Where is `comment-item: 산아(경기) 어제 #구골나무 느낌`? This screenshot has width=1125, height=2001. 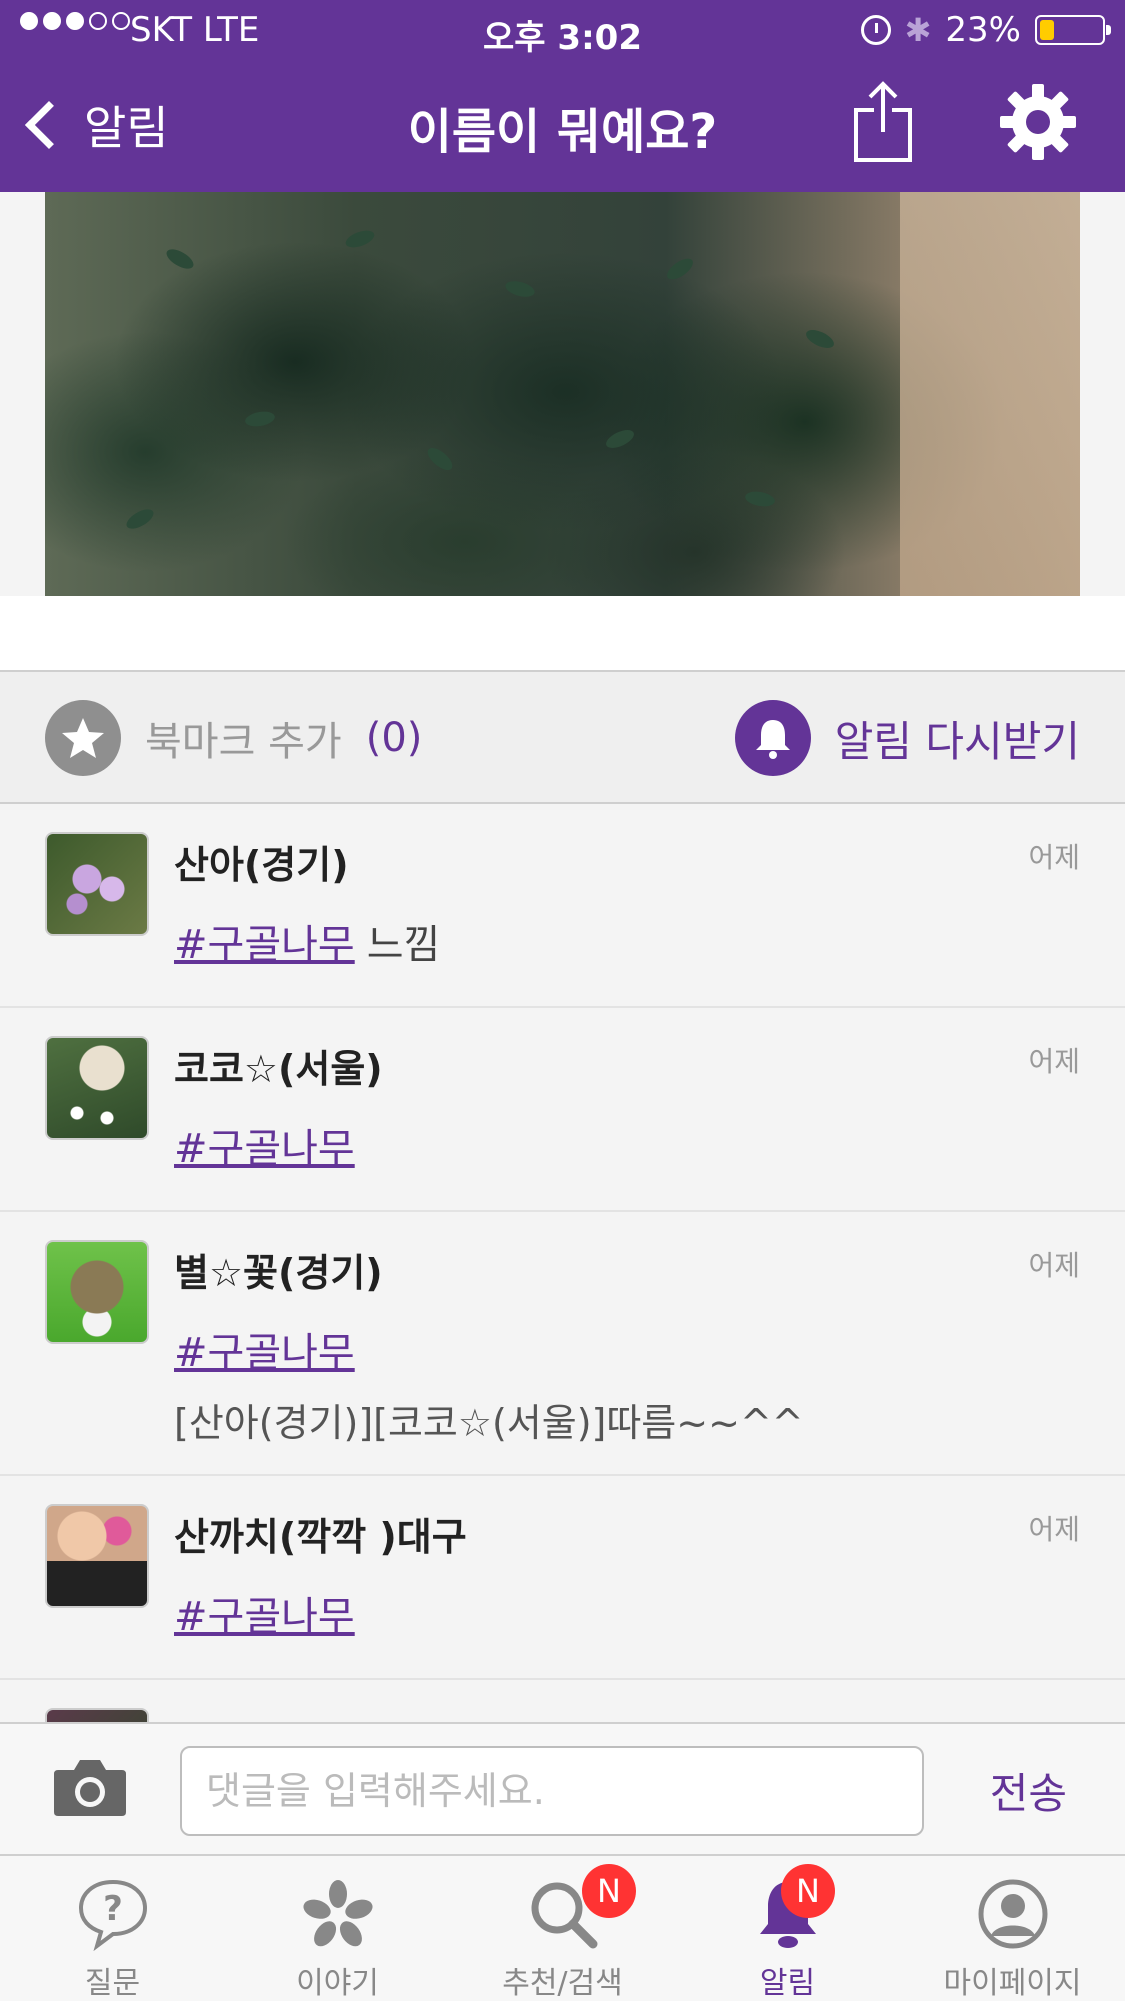
comment-item: 산아(경기) 어제 #구골나무 느낌 is located at coordinates (562, 906).